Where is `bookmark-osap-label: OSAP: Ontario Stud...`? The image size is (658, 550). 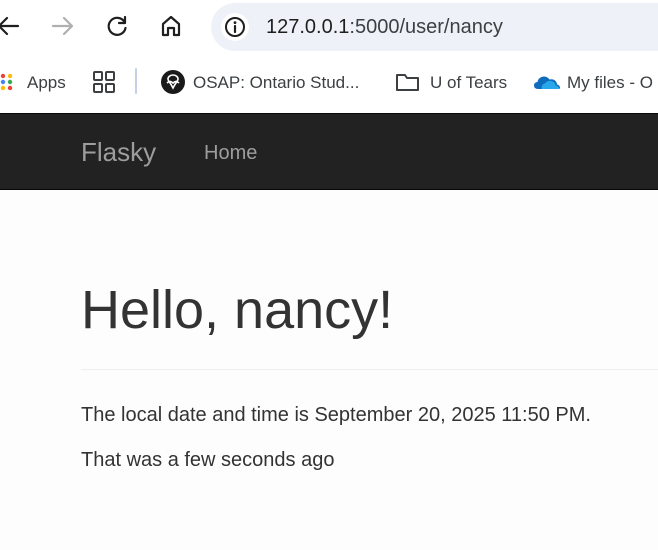 bookmark-osap-label: OSAP: Ontario Stud... is located at coordinates (276, 82).